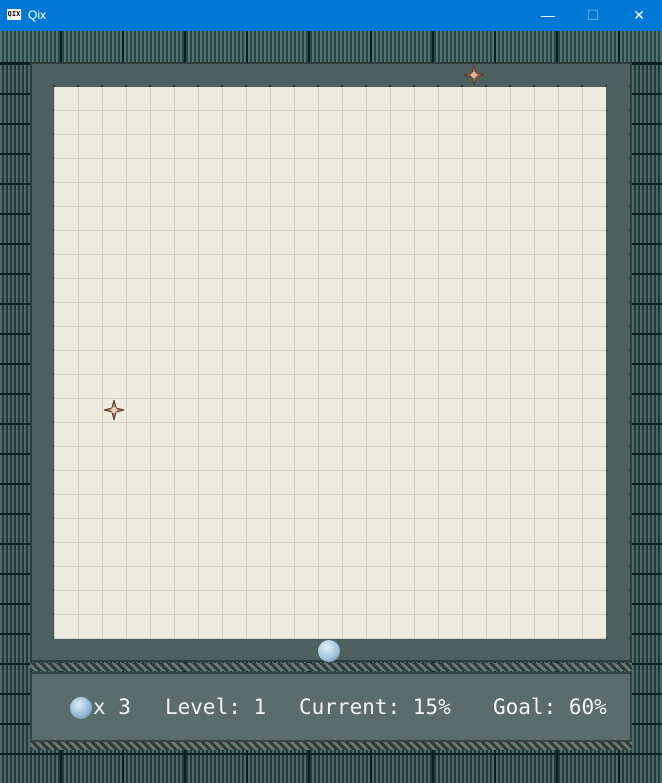  What do you see at coordinates (639, 15) in the screenshot?
I see `close-button: ✕` at bounding box center [639, 15].